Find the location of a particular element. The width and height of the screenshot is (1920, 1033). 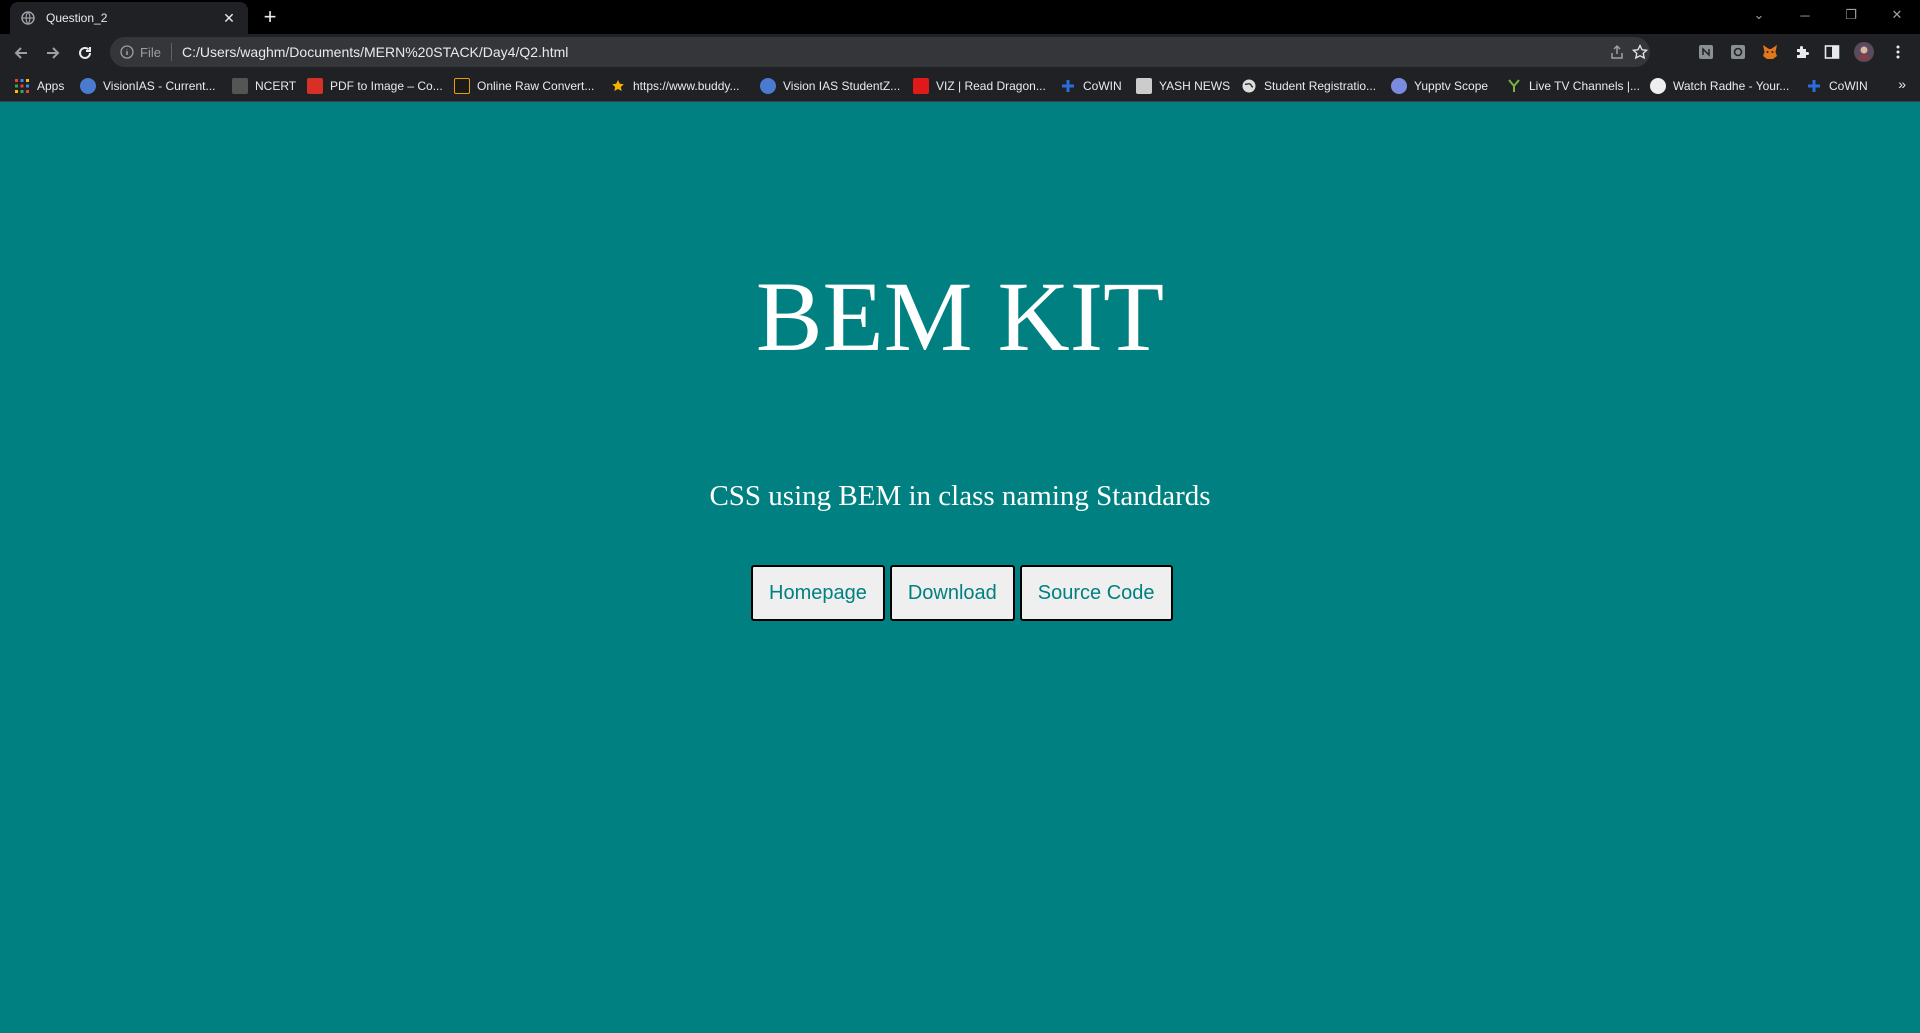

reload-button is located at coordinates (85, 53).